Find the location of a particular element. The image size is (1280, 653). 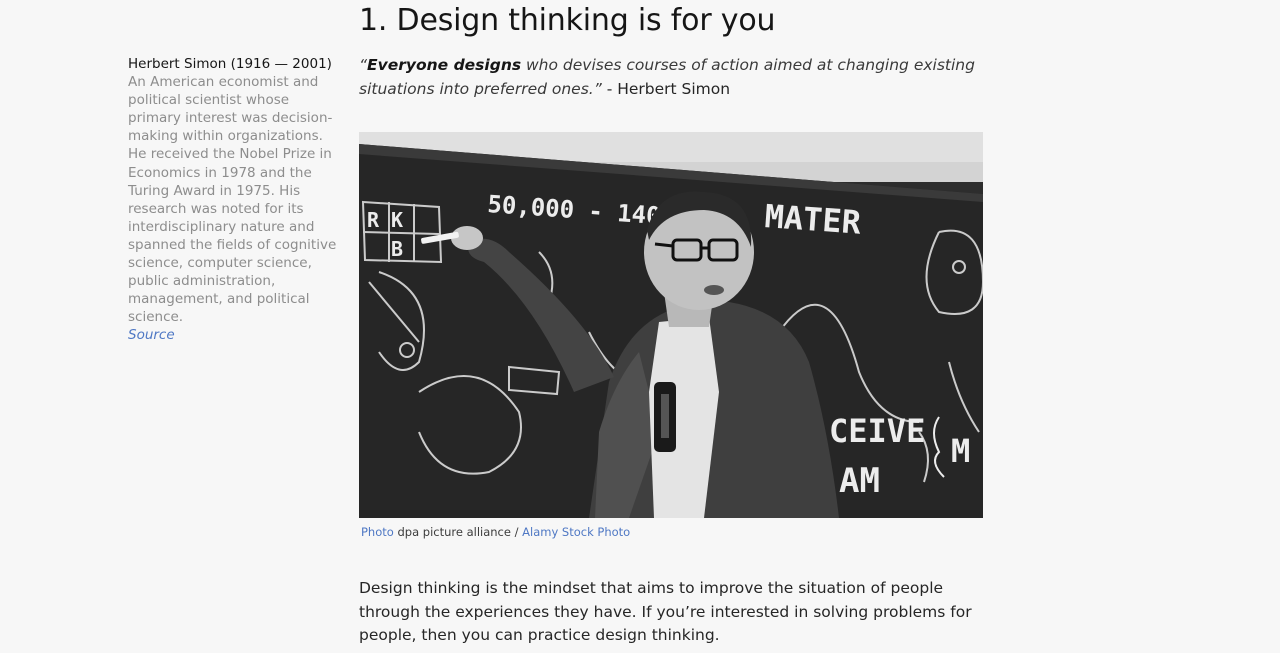

chalk-text-m: M is located at coordinates (960, 451).